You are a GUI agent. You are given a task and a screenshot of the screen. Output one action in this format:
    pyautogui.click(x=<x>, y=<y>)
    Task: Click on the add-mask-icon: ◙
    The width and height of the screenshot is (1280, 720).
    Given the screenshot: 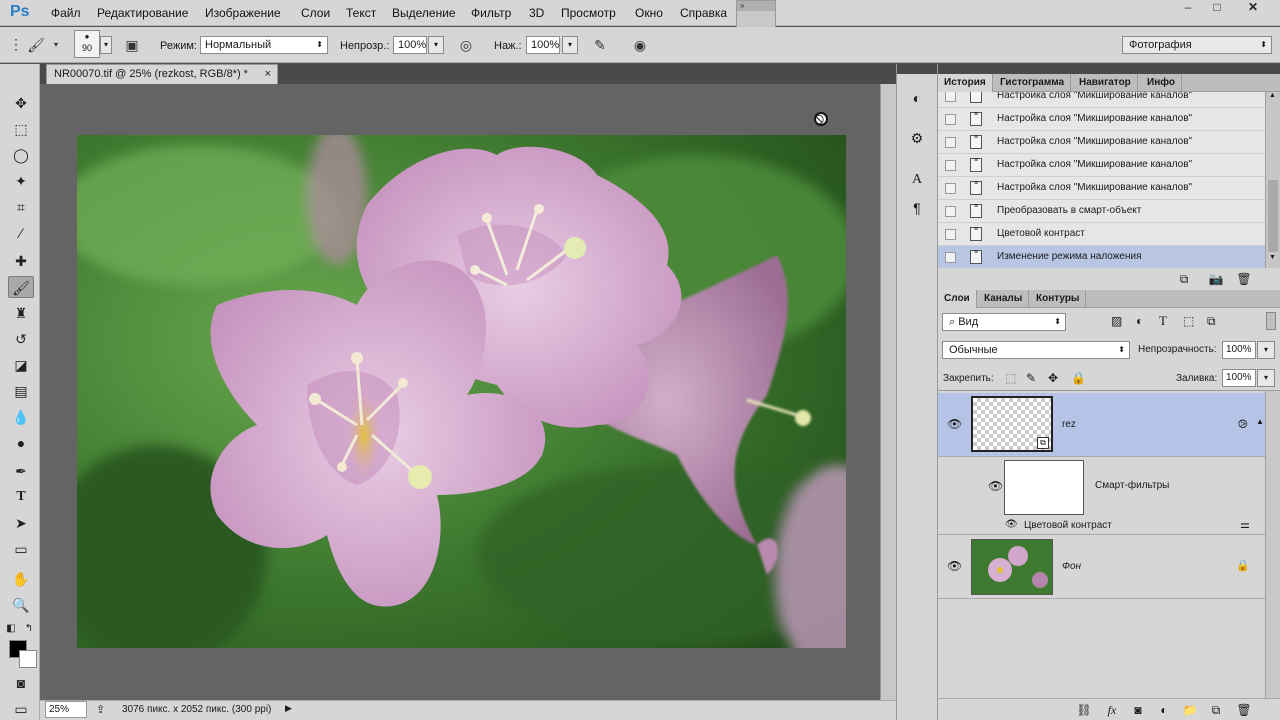 What is the action you would take?
    pyautogui.click(x=1138, y=710)
    